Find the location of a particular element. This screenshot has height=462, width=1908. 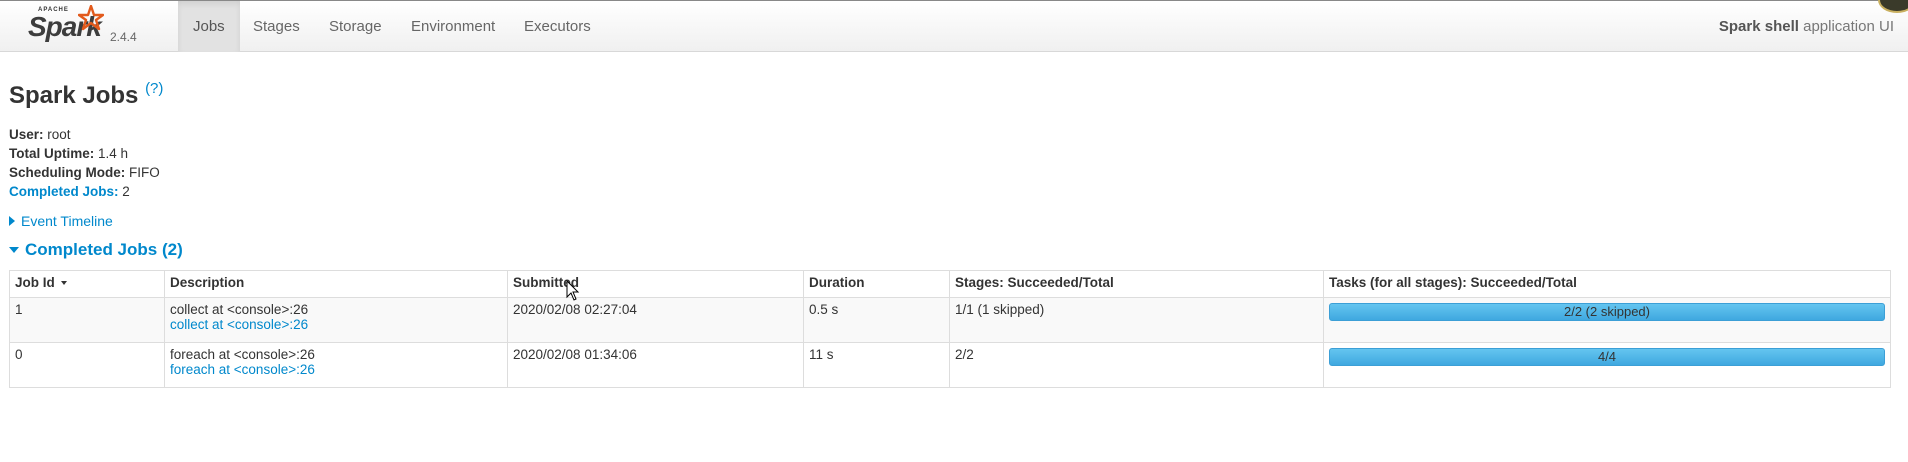

cell-submitted: 2020/02/08 01:34:06 is located at coordinates (655, 365).